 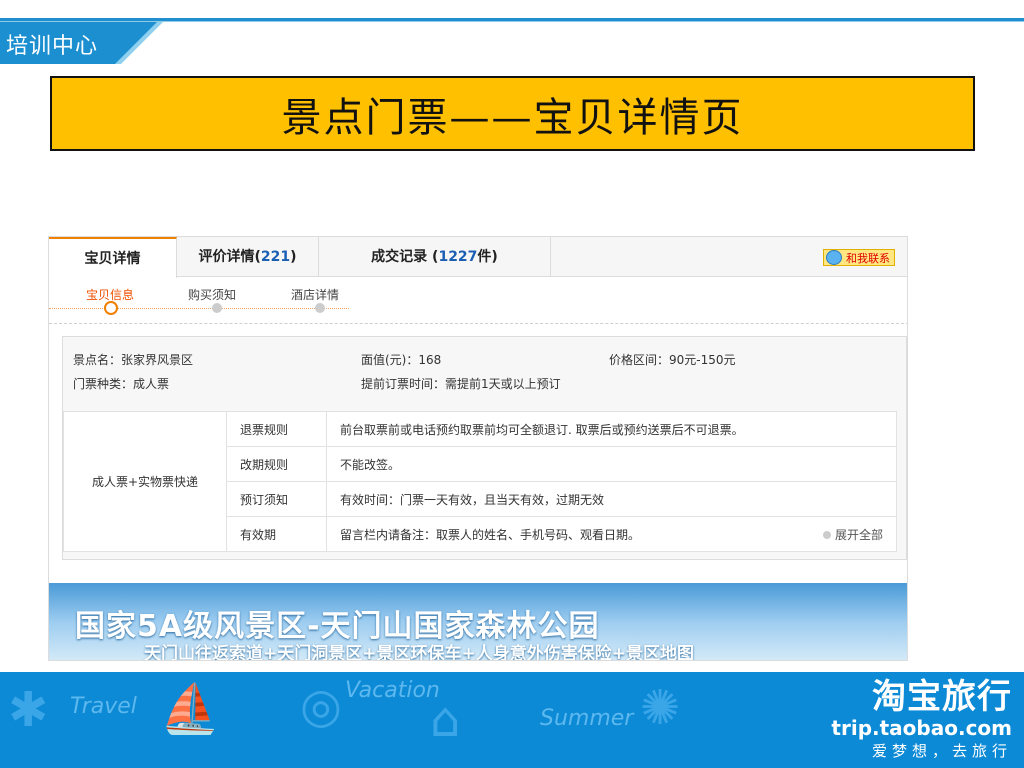 I want to click on sun-icon: ✺, so click(x=660, y=708).